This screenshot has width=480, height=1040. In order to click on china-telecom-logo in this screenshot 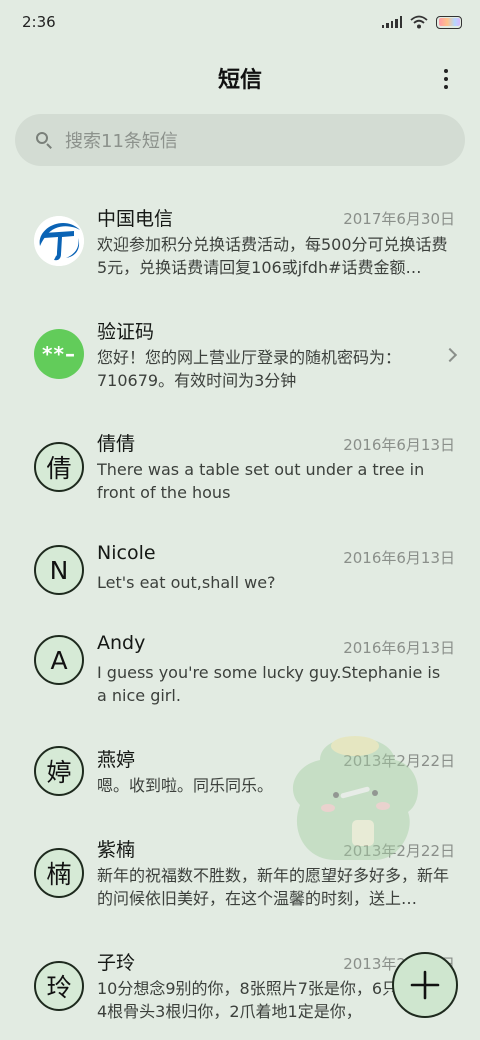, I will do `click(59, 241)`.